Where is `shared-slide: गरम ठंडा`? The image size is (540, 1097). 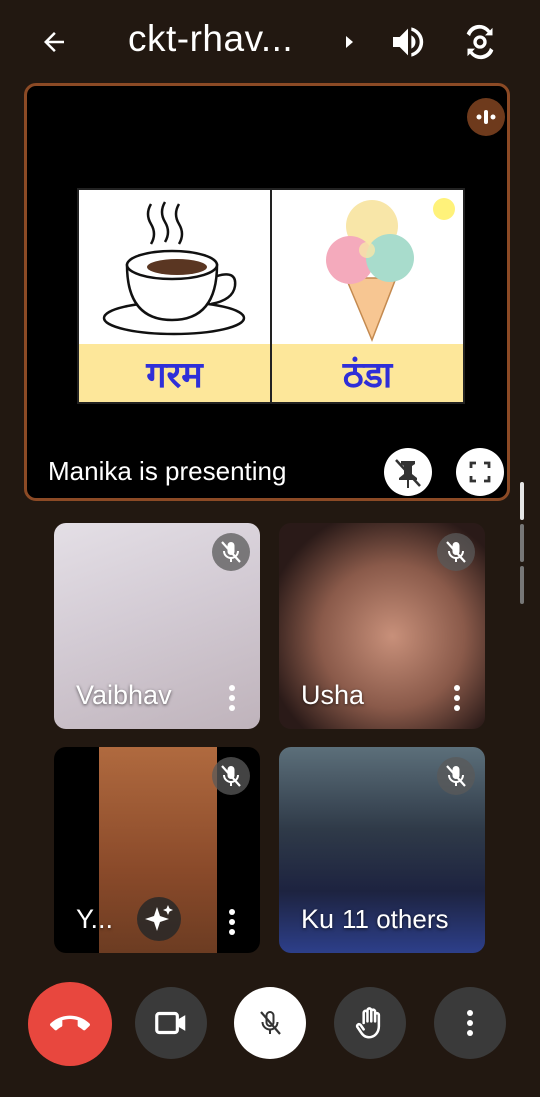
shared-slide: गरम ठंडा is located at coordinates (271, 296).